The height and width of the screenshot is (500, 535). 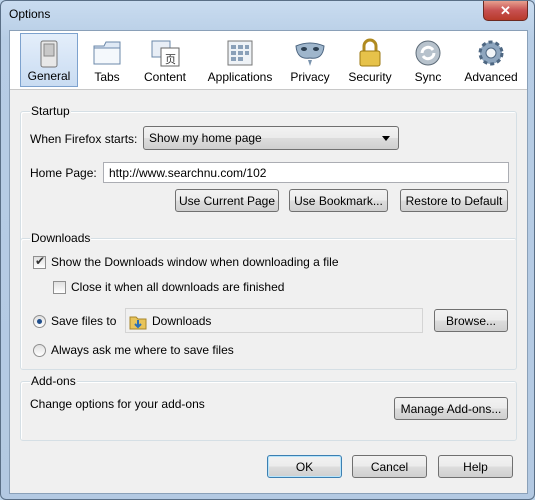 I want to click on ok-button: OK, so click(x=304, y=466).